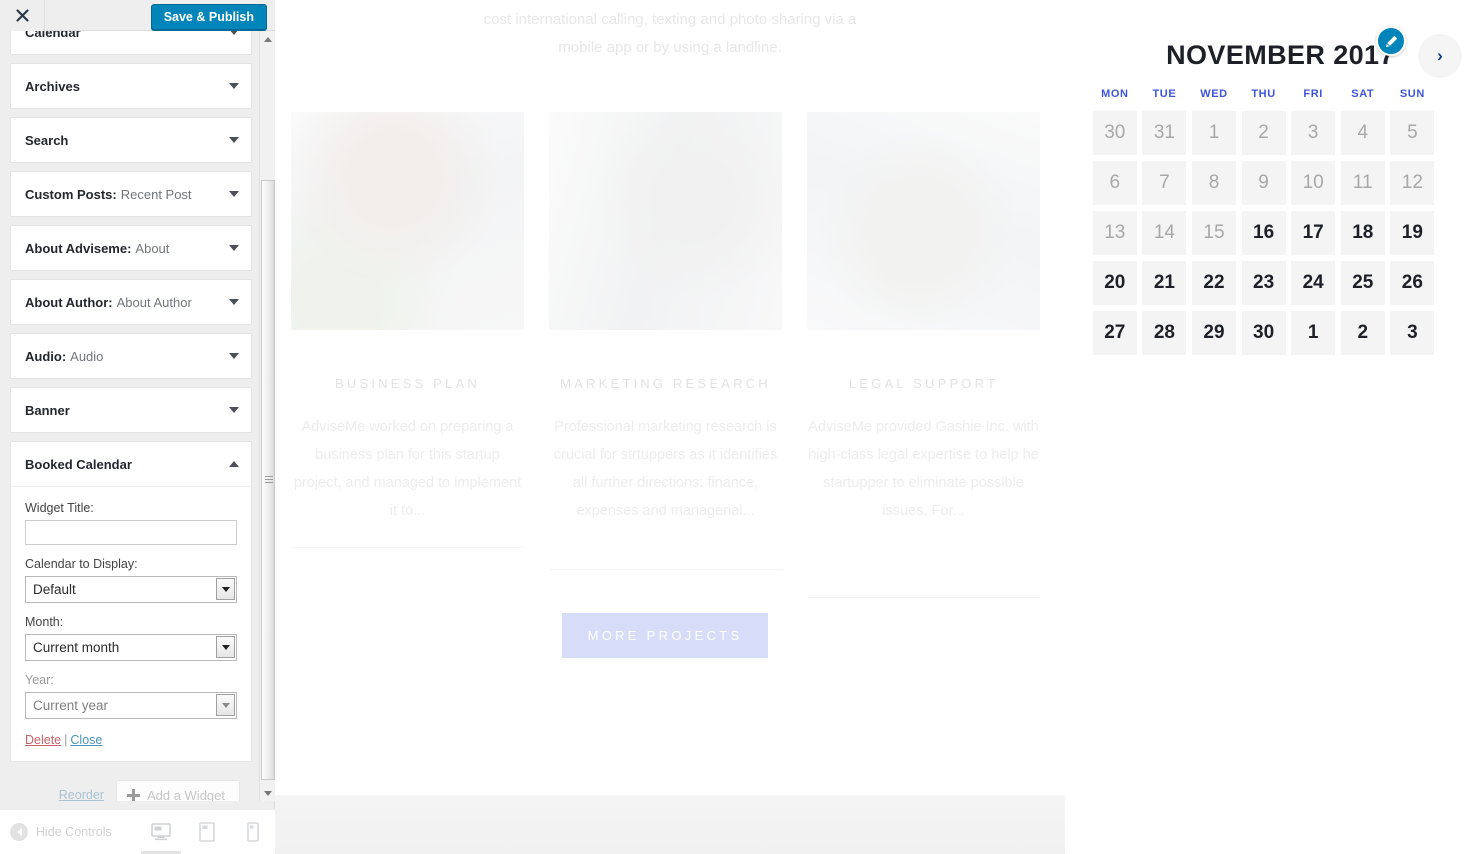  I want to click on widget-search: Search, so click(131, 140).